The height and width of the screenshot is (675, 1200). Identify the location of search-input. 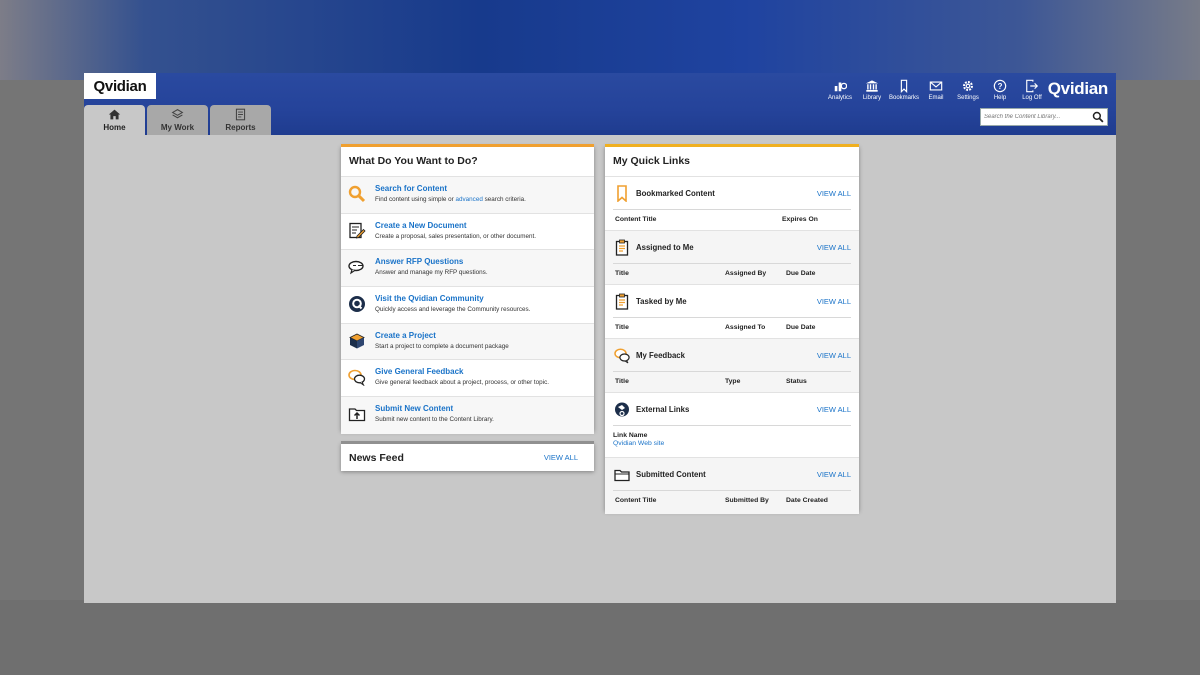
(1037, 117).